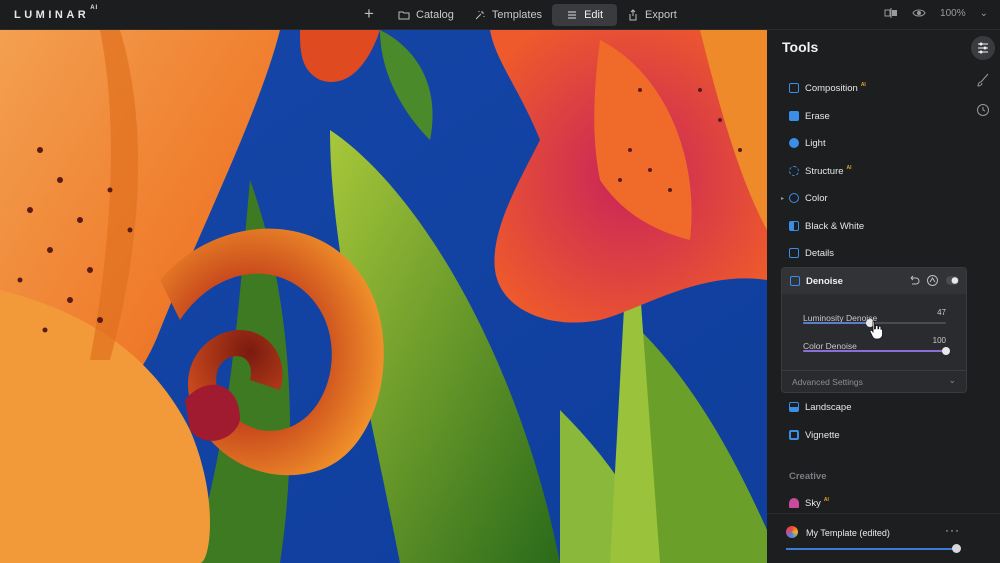  What do you see at coordinates (794, 198) in the screenshot?
I see `color-icon` at bounding box center [794, 198].